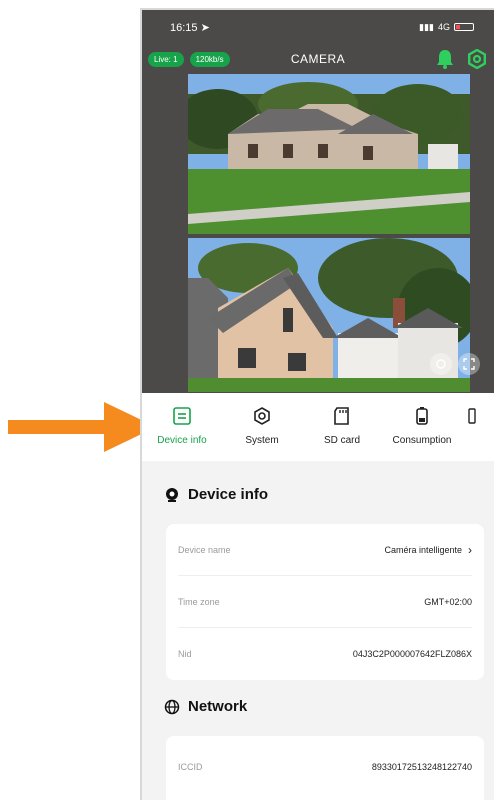  Describe the element at coordinates (318, 27) in the screenshot. I see `status-bar: 16:15 ➤ ▮▮▮ 4G` at that location.